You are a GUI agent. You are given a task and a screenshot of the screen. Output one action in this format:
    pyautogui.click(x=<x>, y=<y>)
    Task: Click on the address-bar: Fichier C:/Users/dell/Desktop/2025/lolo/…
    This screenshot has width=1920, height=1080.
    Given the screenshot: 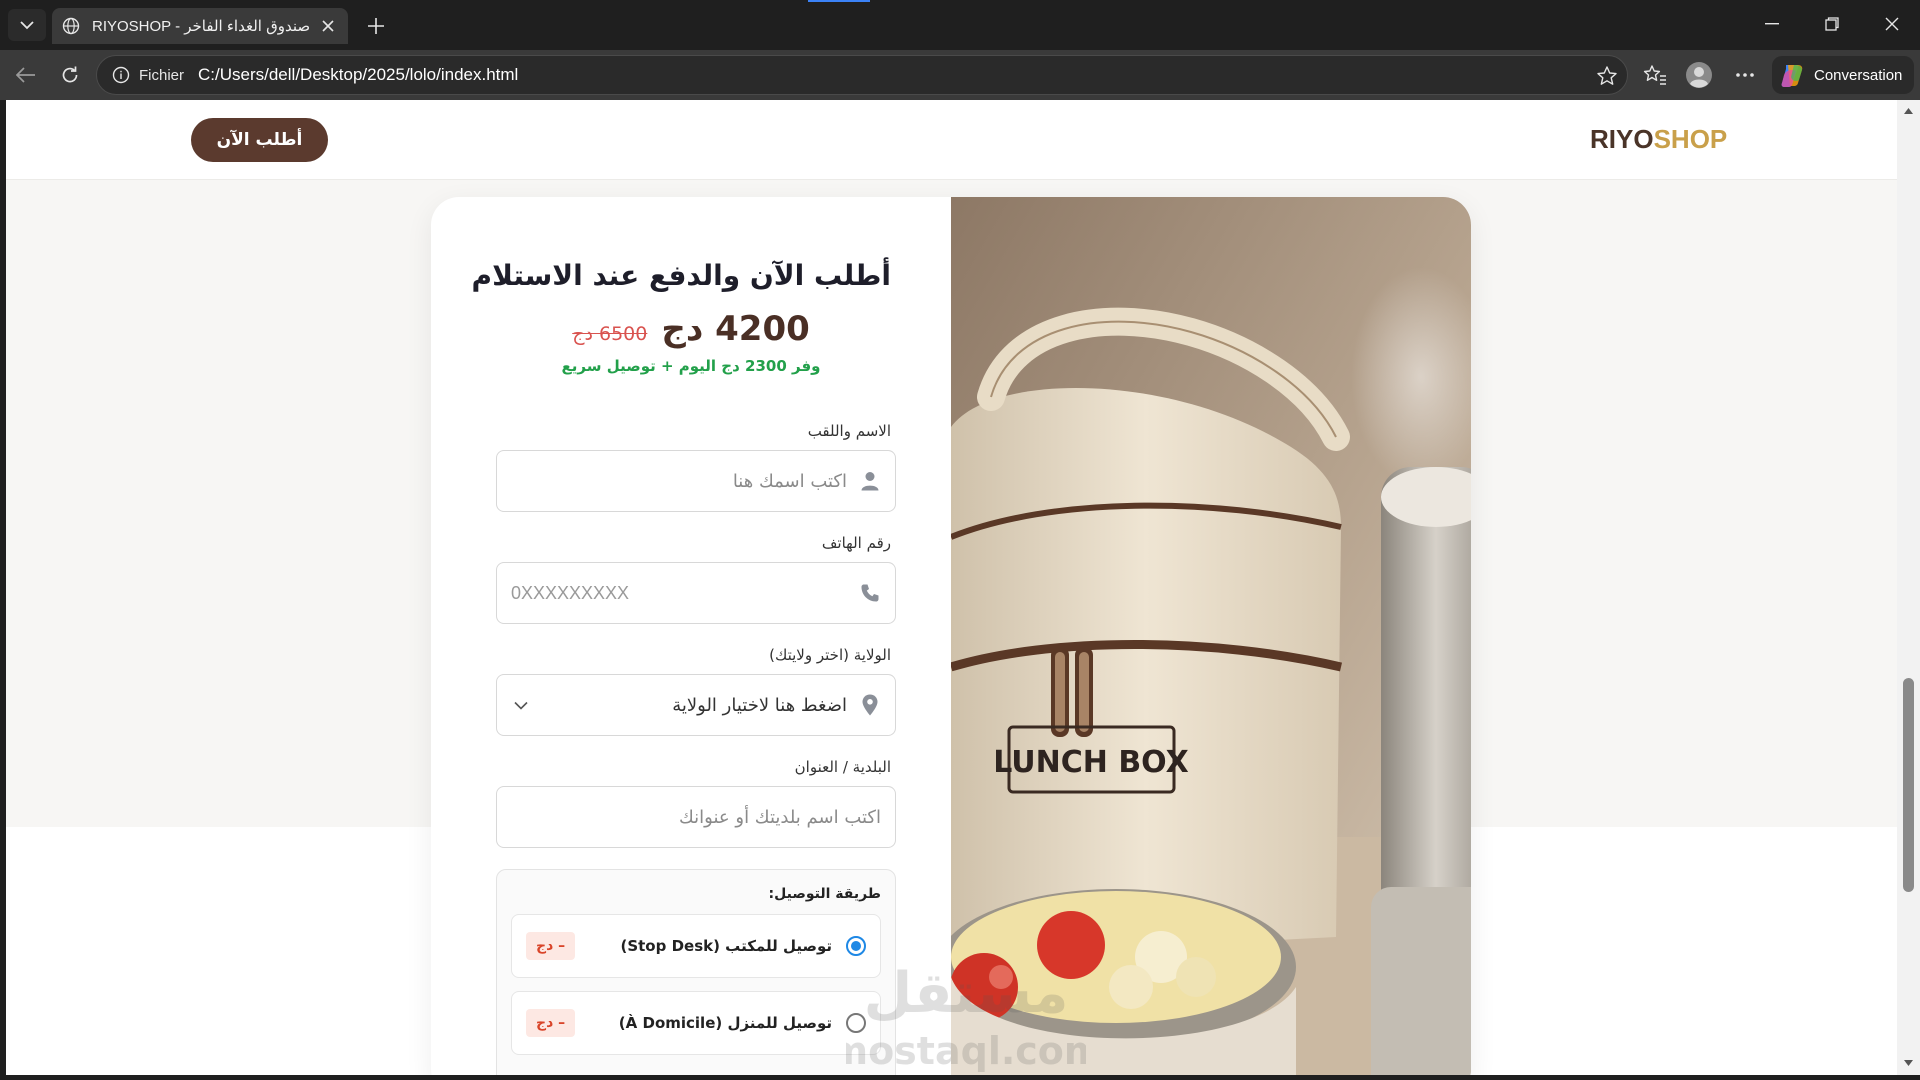 What is the action you would take?
    pyautogui.click(x=862, y=75)
    